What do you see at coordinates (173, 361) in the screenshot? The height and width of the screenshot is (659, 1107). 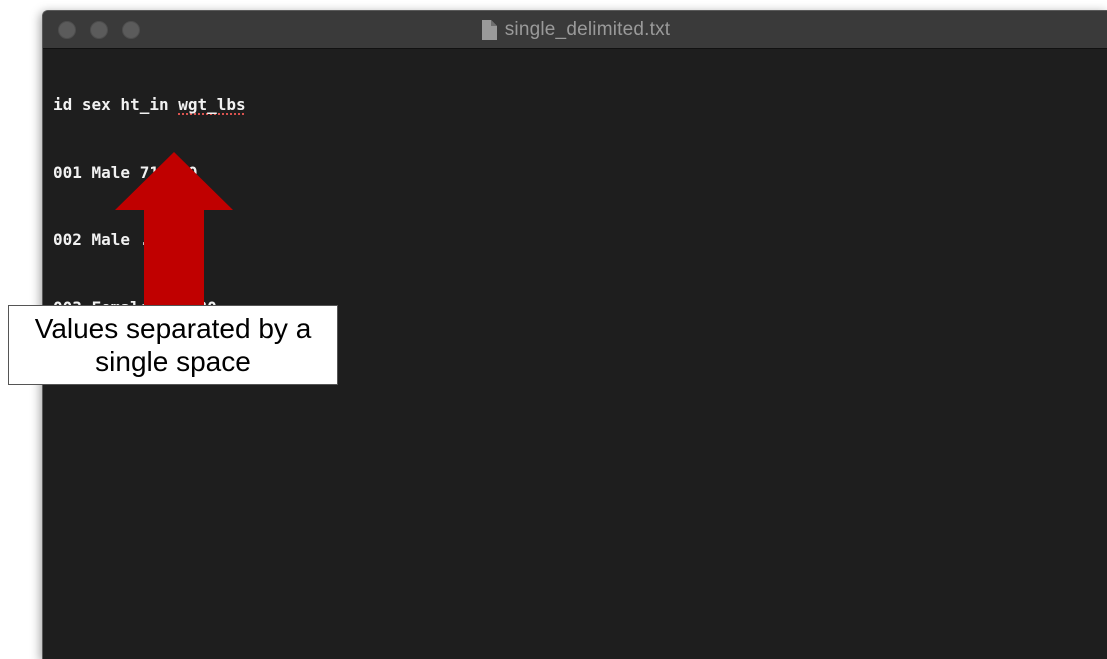 I see `callout-line-2: single space` at bounding box center [173, 361].